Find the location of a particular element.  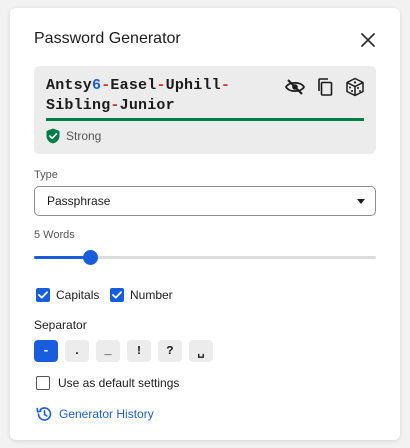

shield-check-icon is located at coordinates (53, 136).